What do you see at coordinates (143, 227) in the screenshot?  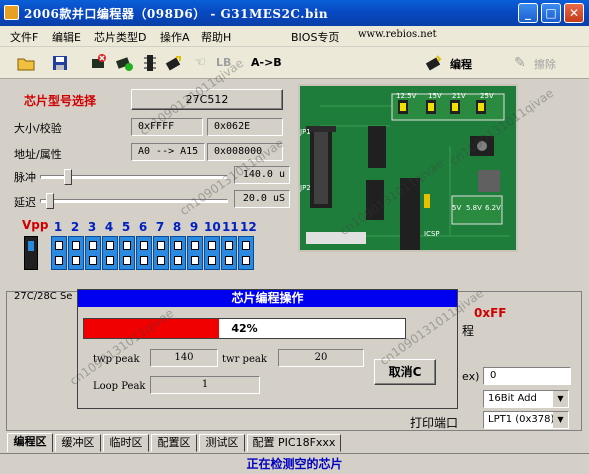 I see `pin-number: 6` at bounding box center [143, 227].